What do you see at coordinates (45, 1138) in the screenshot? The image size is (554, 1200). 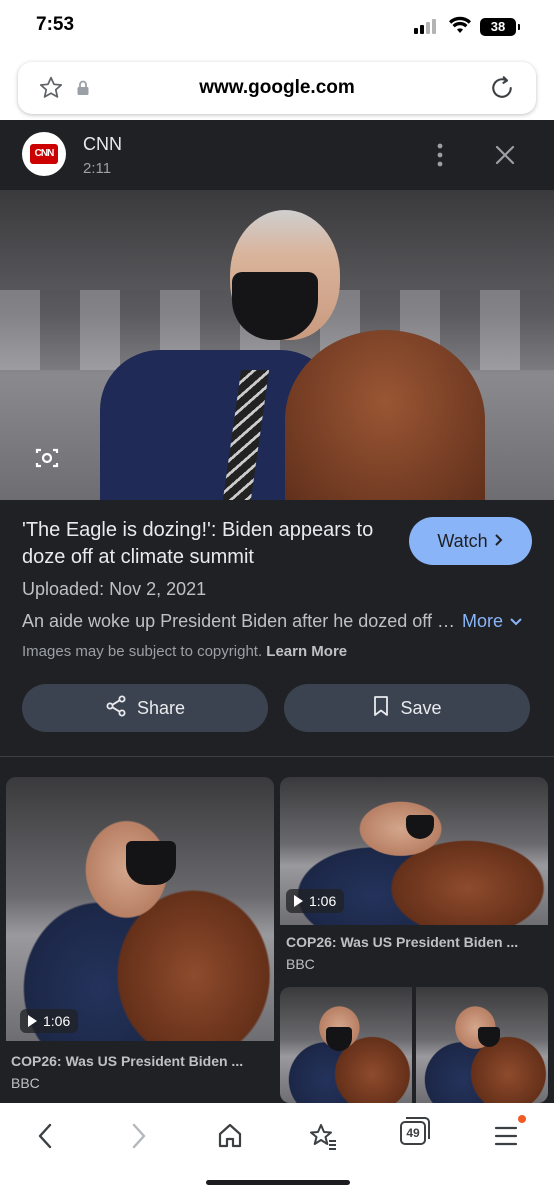 I see `back-icon` at bounding box center [45, 1138].